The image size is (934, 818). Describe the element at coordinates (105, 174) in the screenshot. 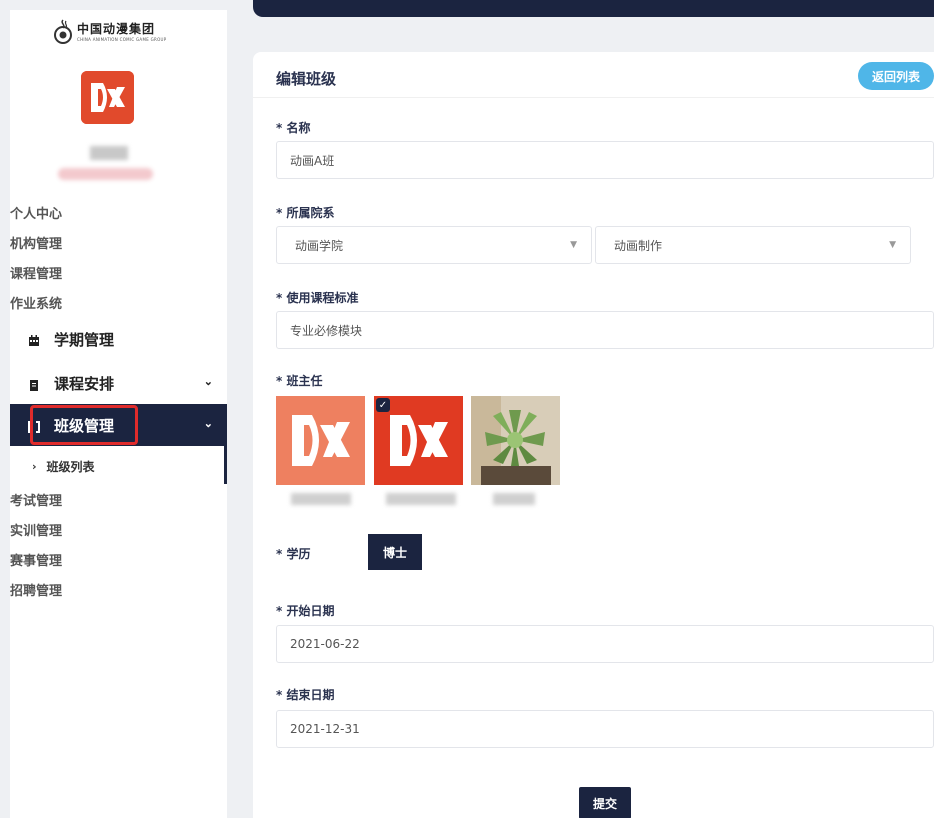

I see `role-blurred` at that location.